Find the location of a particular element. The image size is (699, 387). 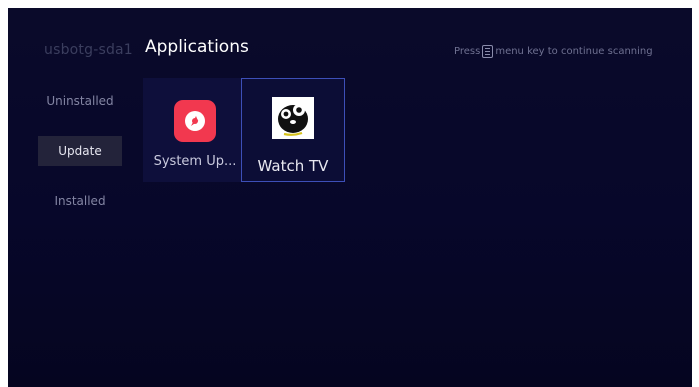

sidebar-item-uninstalled: Uninstalled is located at coordinates (80, 101).